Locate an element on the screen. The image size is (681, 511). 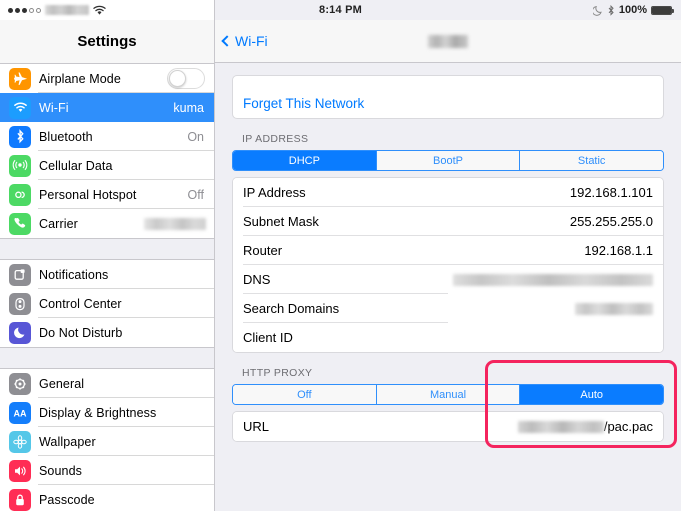
table-row: Client ID is located at coordinates (448, 337).